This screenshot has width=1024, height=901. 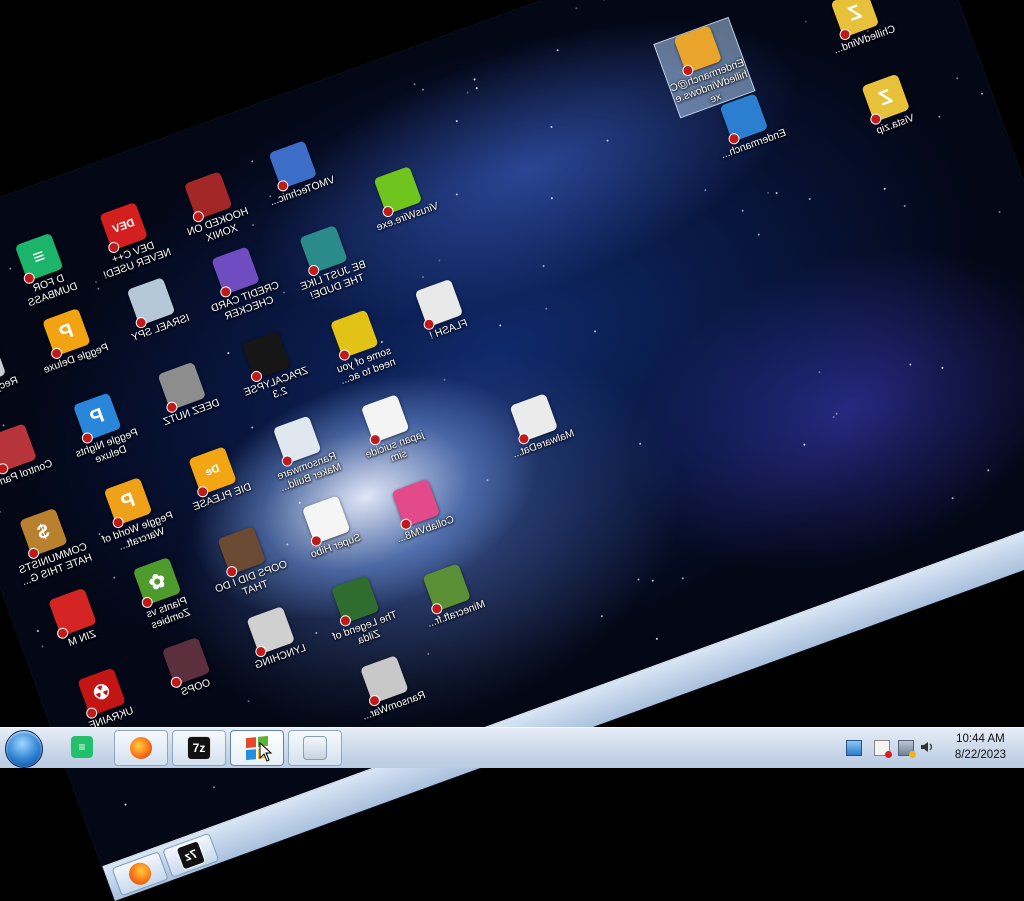 I want to click on desktop-icon: CREDIT CARD CHECKER, so click(x=240, y=284).